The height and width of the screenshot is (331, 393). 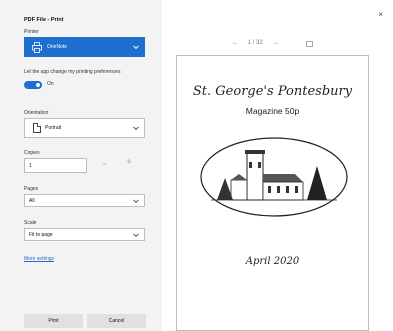 What do you see at coordinates (272, 111) in the screenshot?
I see `magazine-subtitle: Magazine 50p` at bounding box center [272, 111].